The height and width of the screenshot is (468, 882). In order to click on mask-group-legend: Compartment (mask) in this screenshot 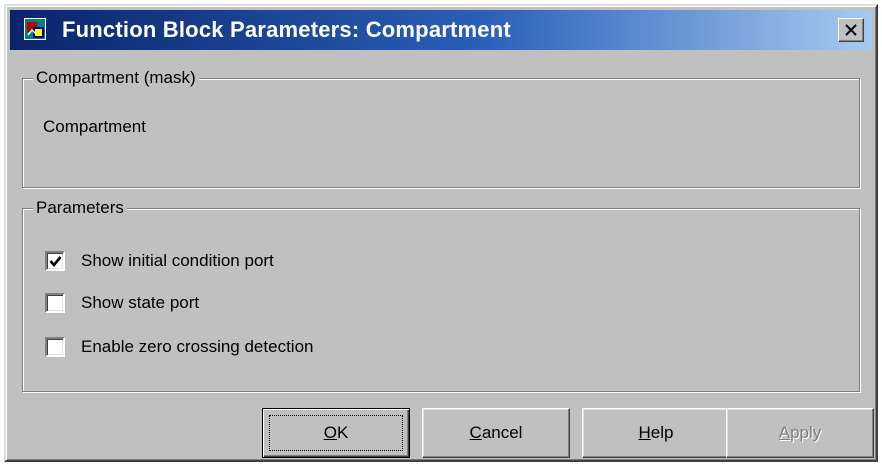, I will do `click(116, 78)`.